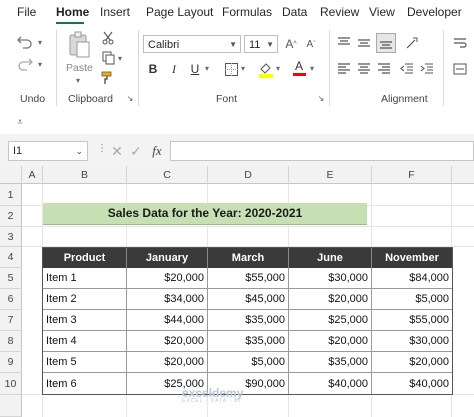 The width and height of the screenshot is (474, 417). Describe the element at coordinates (248, 257) in the screenshot. I see `header-cell-march: March` at that location.